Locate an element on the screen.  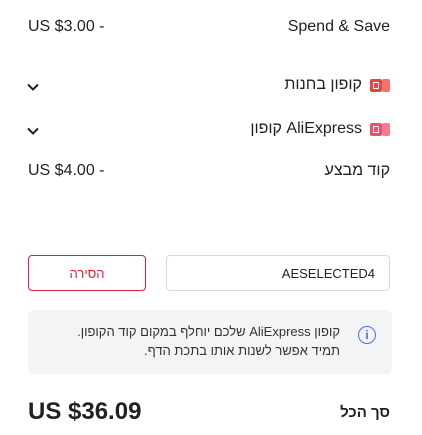
spend-save-discount: US $3.00 - is located at coordinates (66, 26).